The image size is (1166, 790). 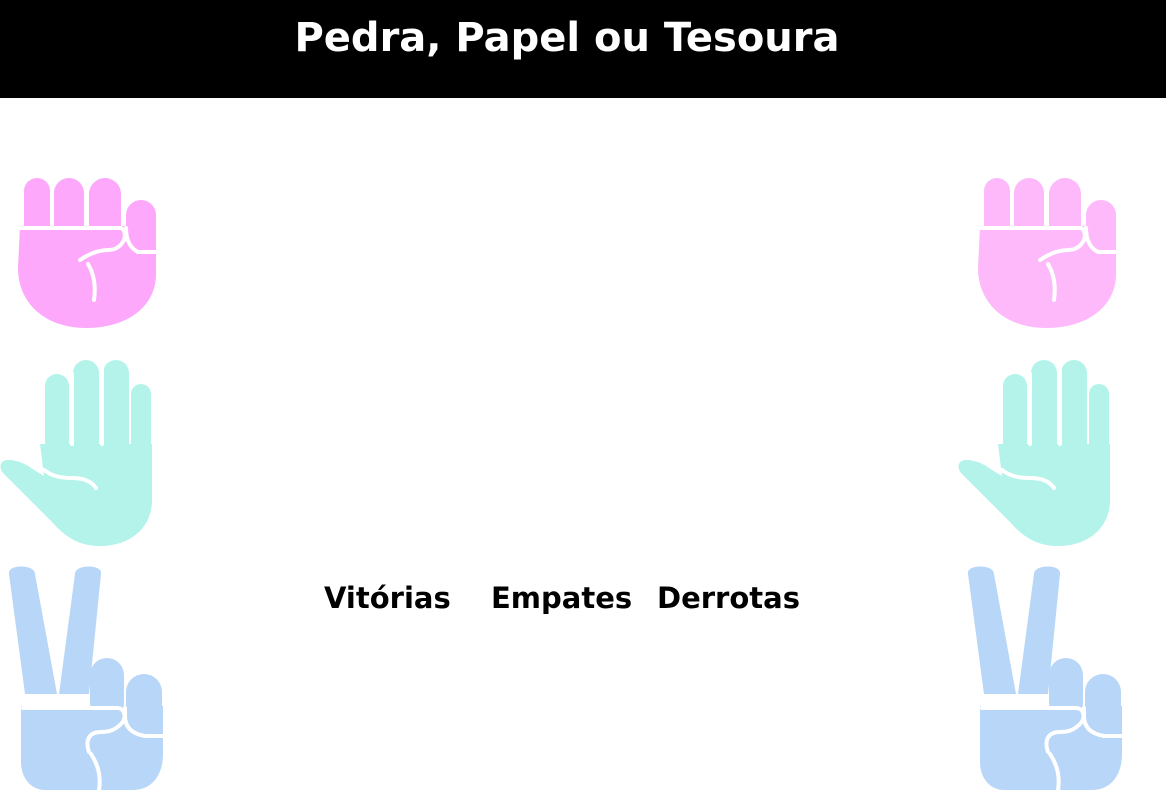 What do you see at coordinates (567, 38) in the screenshot?
I see `page-title: Pedra, Papel ou Tesoura` at bounding box center [567, 38].